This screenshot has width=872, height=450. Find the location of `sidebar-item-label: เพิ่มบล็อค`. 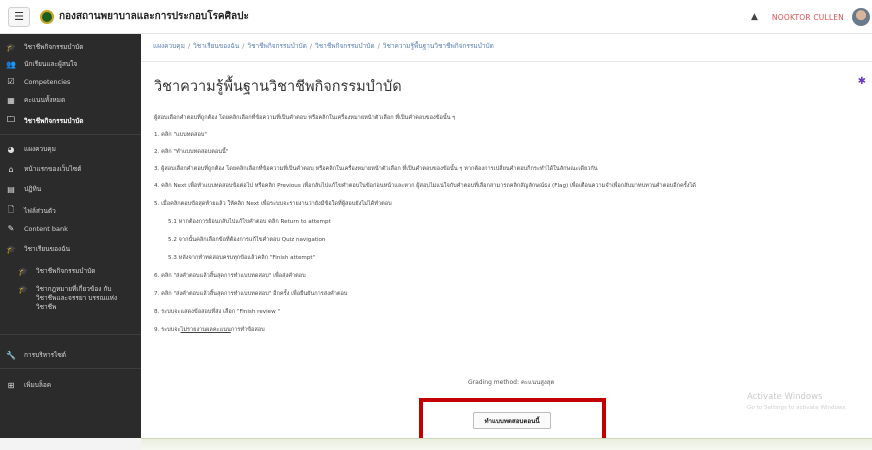

sidebar-item-label: เพิ่มบล็อค is located at coordinates (38, 385).